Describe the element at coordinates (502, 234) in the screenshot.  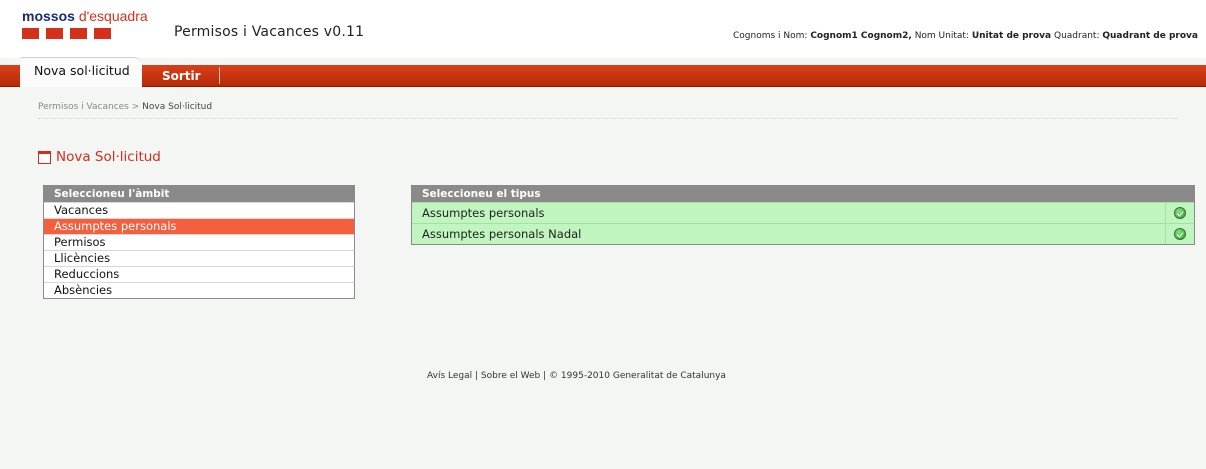
I see `tipus-row-label: Assumptes personals Nadal` at that location.